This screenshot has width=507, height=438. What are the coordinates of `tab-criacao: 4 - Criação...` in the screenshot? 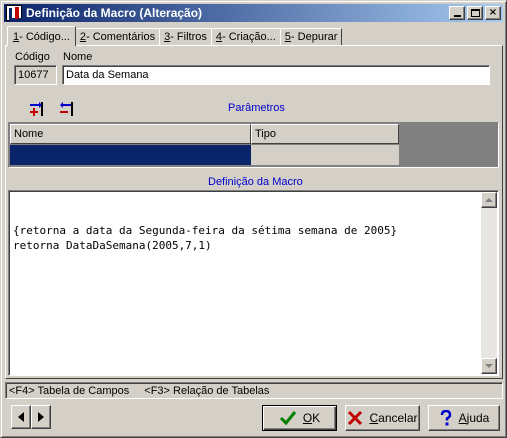 It's located at (245, 36).